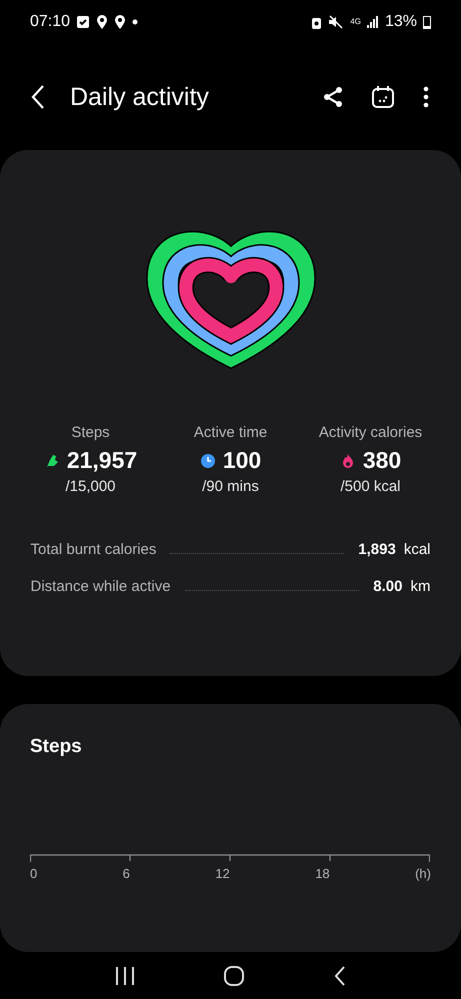  I want to click on network-type: 4G, so click(355, 22).